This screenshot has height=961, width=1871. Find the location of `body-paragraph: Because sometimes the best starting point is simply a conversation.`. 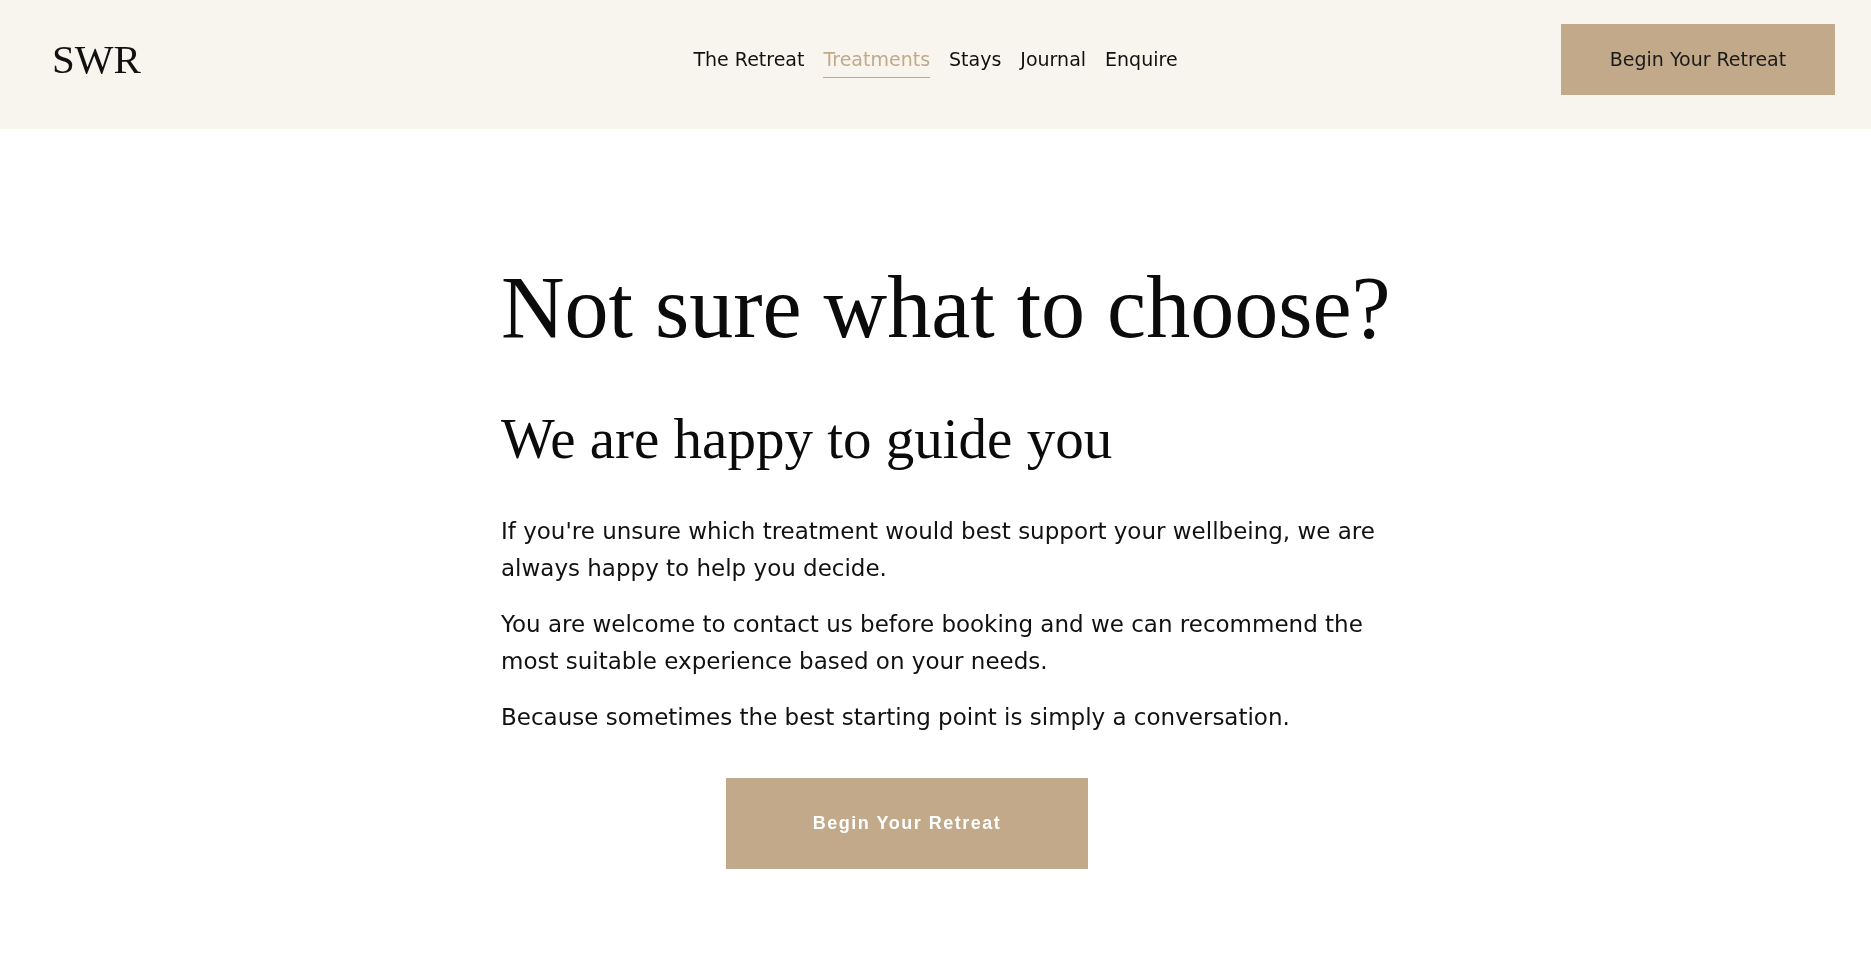

body-paragraph: Because sometimes the best starting point is simply a conversation. is located at coordinates (896, 717).